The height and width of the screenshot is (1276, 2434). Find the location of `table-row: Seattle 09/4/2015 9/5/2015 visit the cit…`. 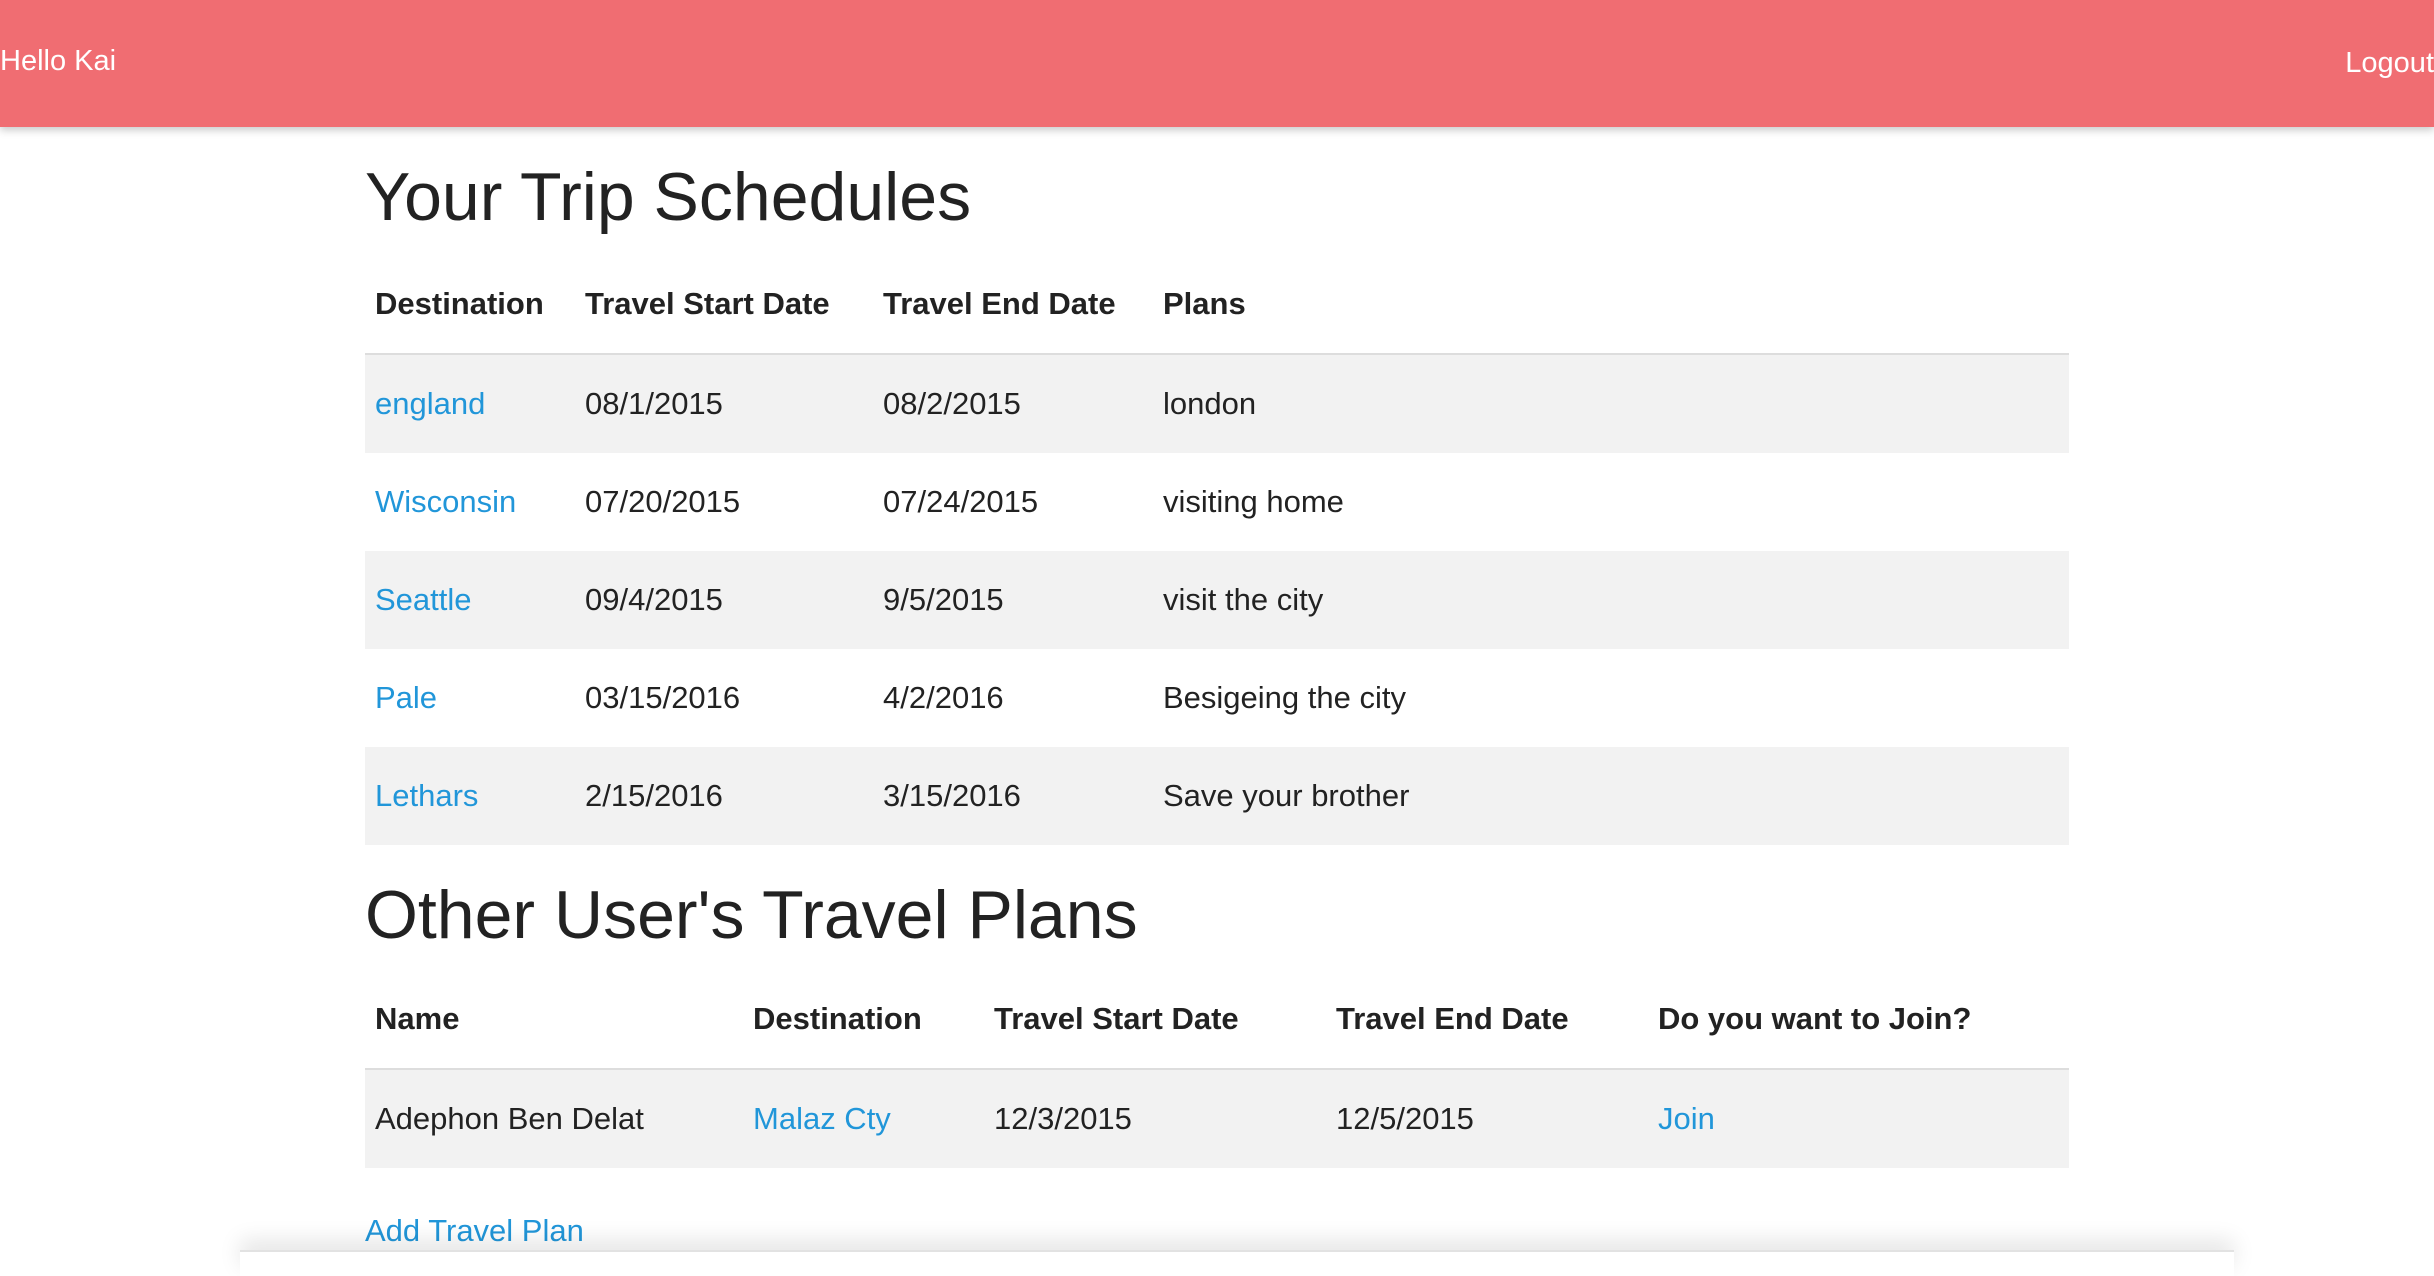

table-row: Seattle 09/4/2015 9/5/2015 visit the cit… is located at coordinates (1217, 600).